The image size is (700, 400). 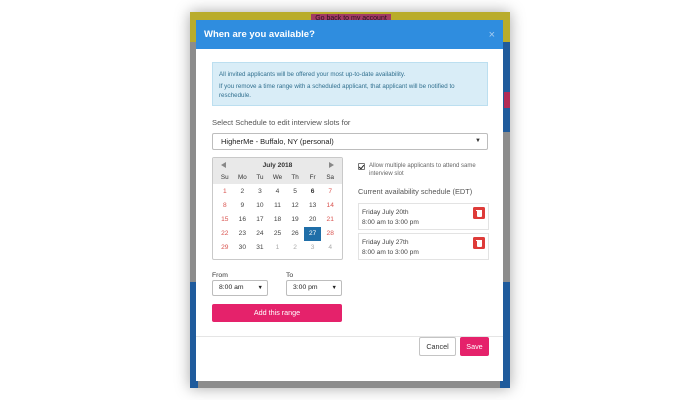 I want to click on calendar-day: 9, so click(x=243, y=206).